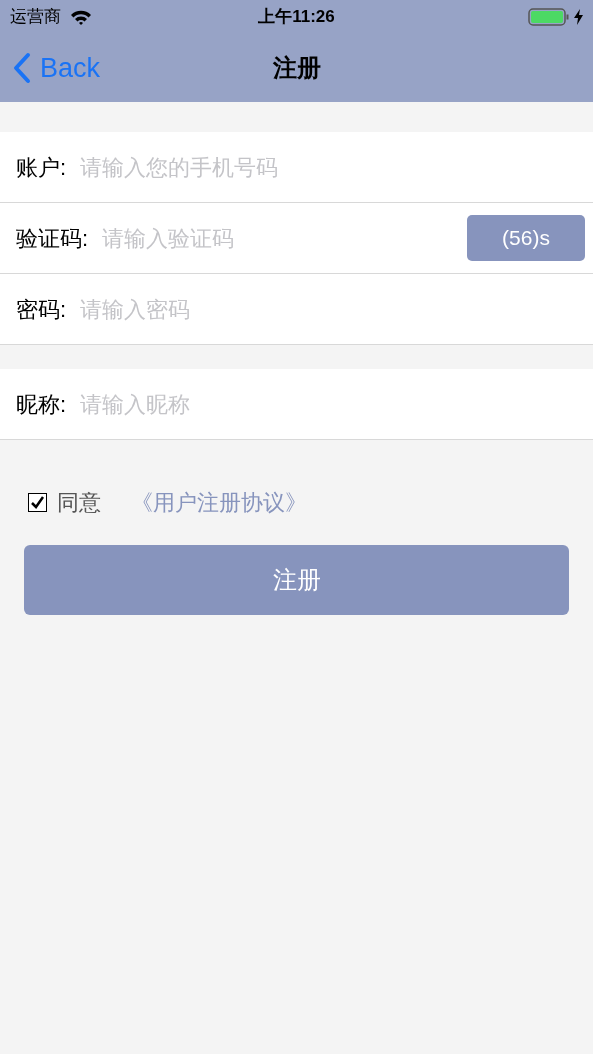 This screenshot has height=1054, width=593. Describe the element at coordinates (37, 502) in the screenshot. I see `agree-checkbox` at that location.